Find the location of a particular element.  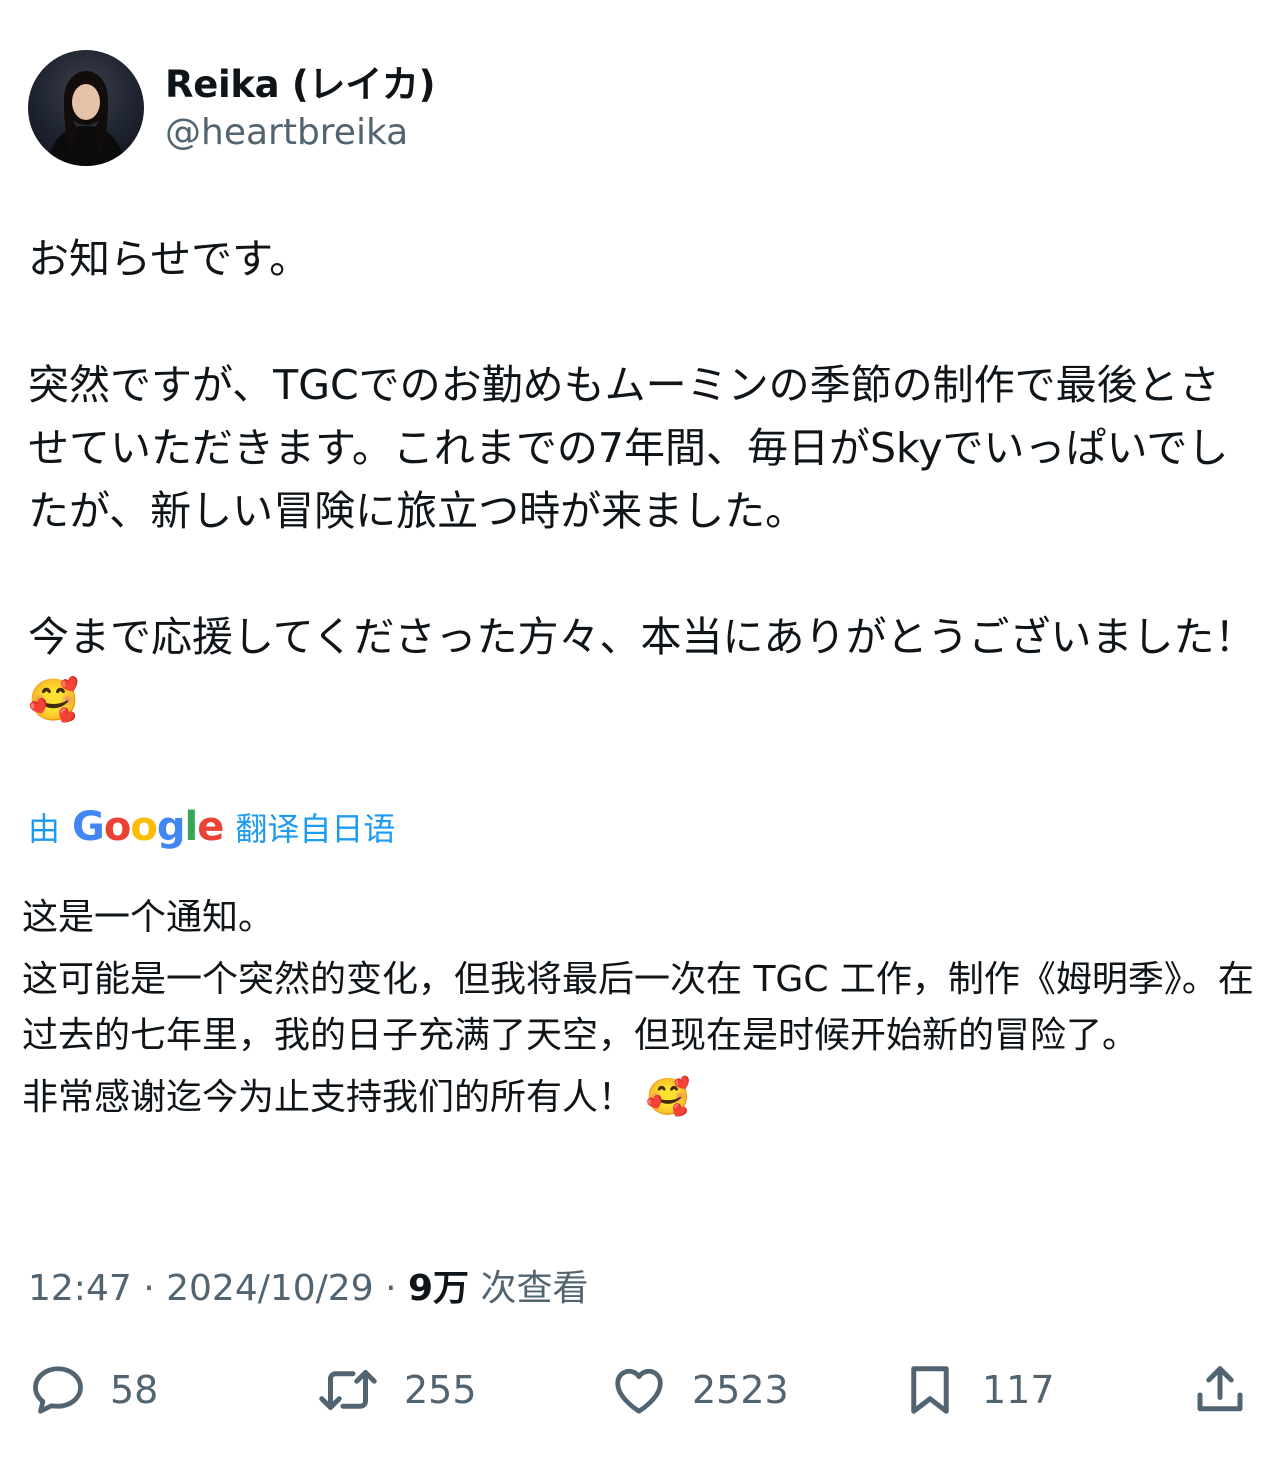

tweet-meta: 12:47 · 2024/10/29 · 9万 次查看 is located at coordinates (308, 1289).